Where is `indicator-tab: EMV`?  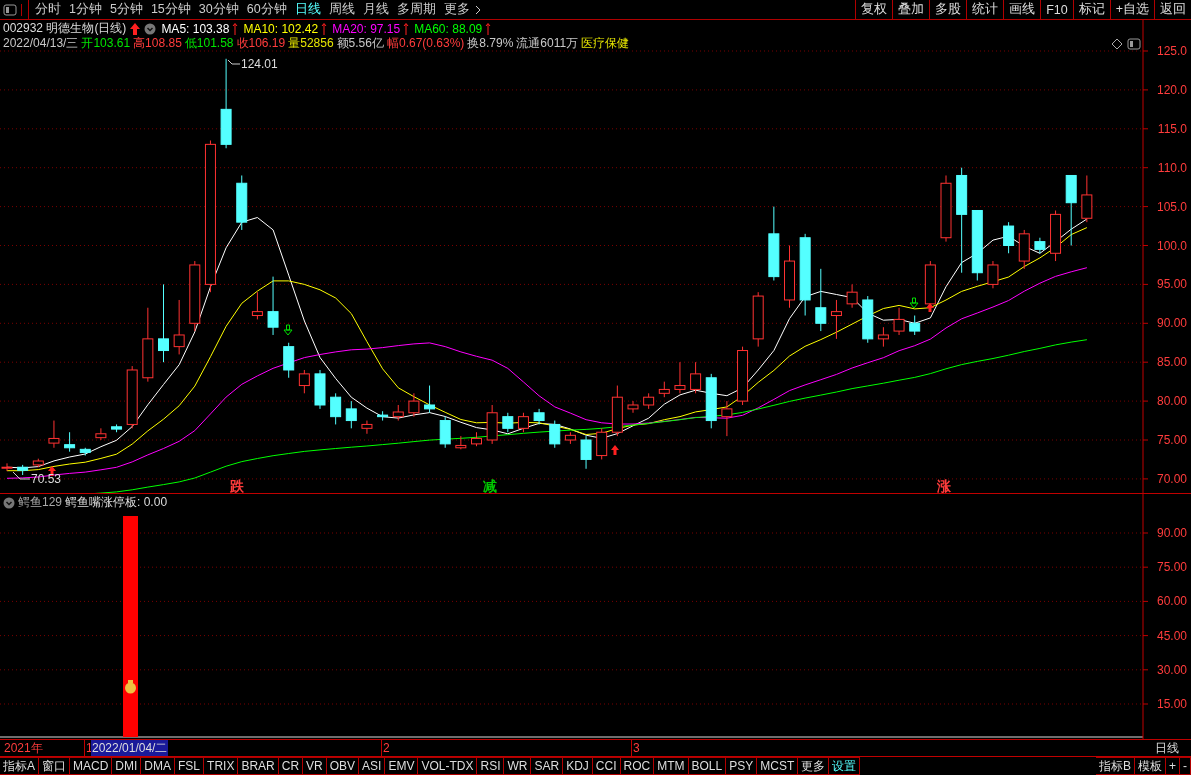 indicator-tab: EMV is located at coordinates (402, 766).